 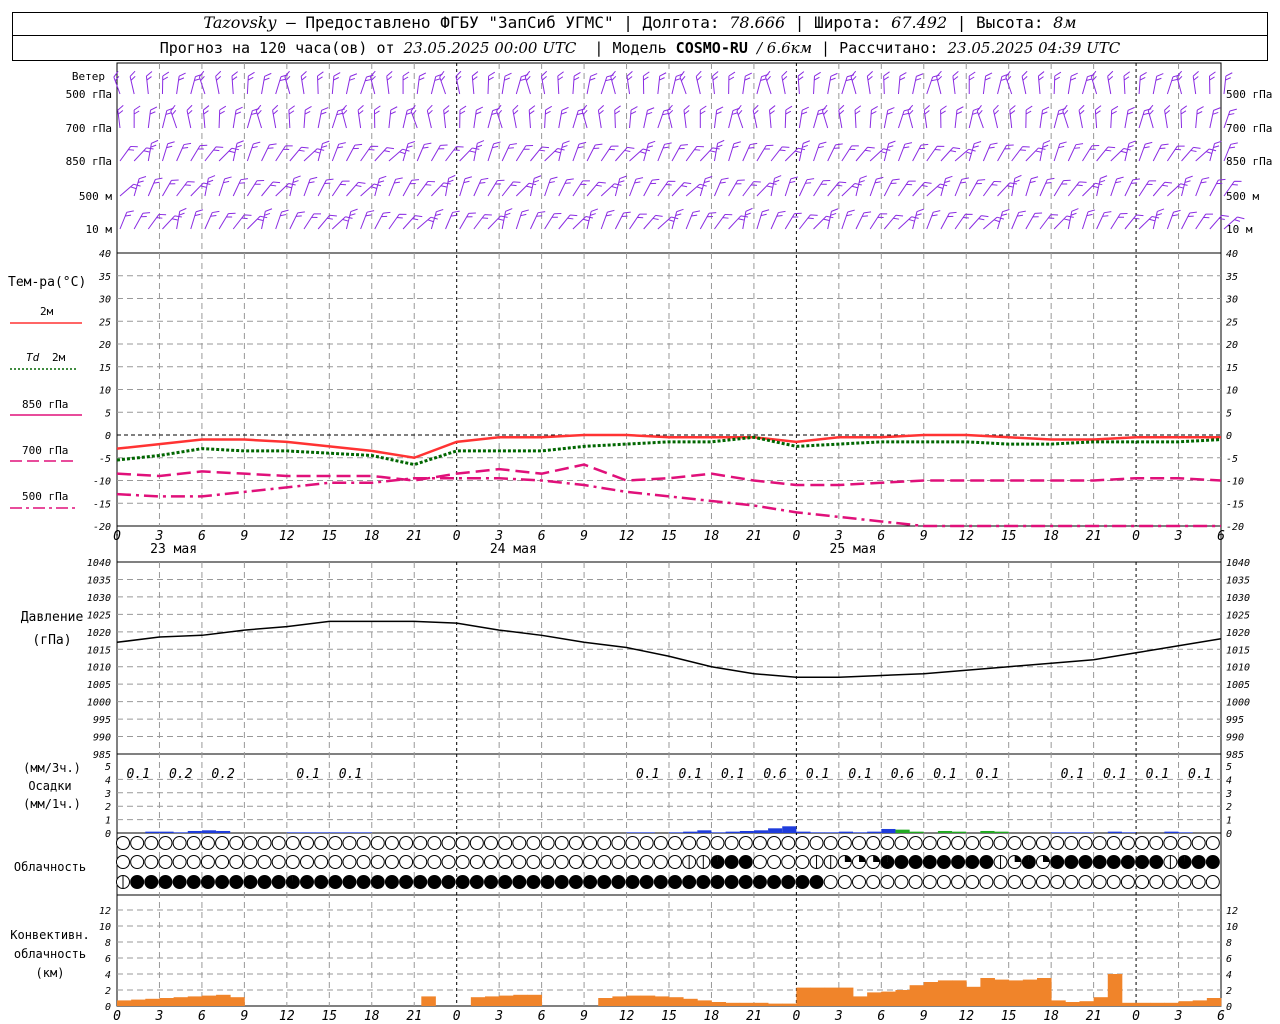 I want to click on conv-unit: (км), so click(x=50, y=973).